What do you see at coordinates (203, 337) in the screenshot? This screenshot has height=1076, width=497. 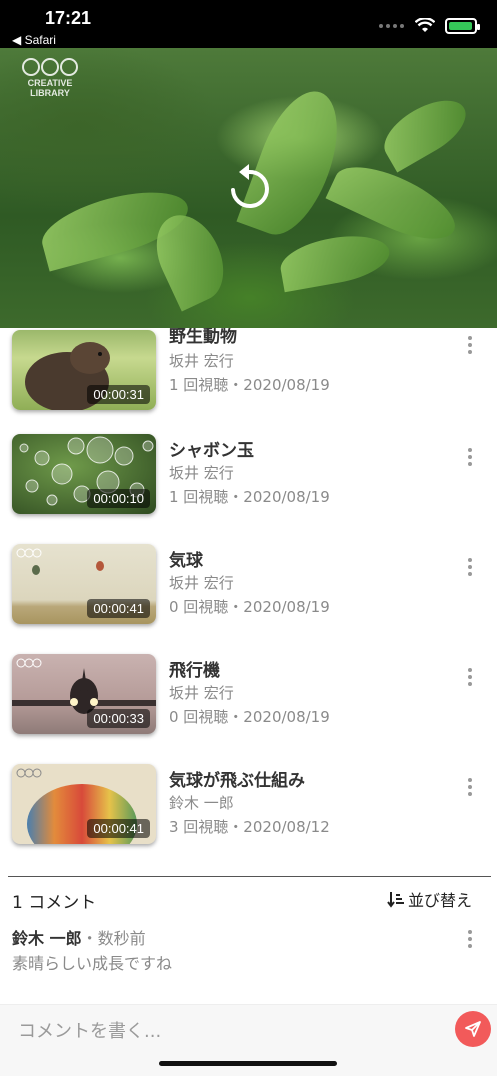 I see `video-title: 野生動物` at bounding box center [203, 337].